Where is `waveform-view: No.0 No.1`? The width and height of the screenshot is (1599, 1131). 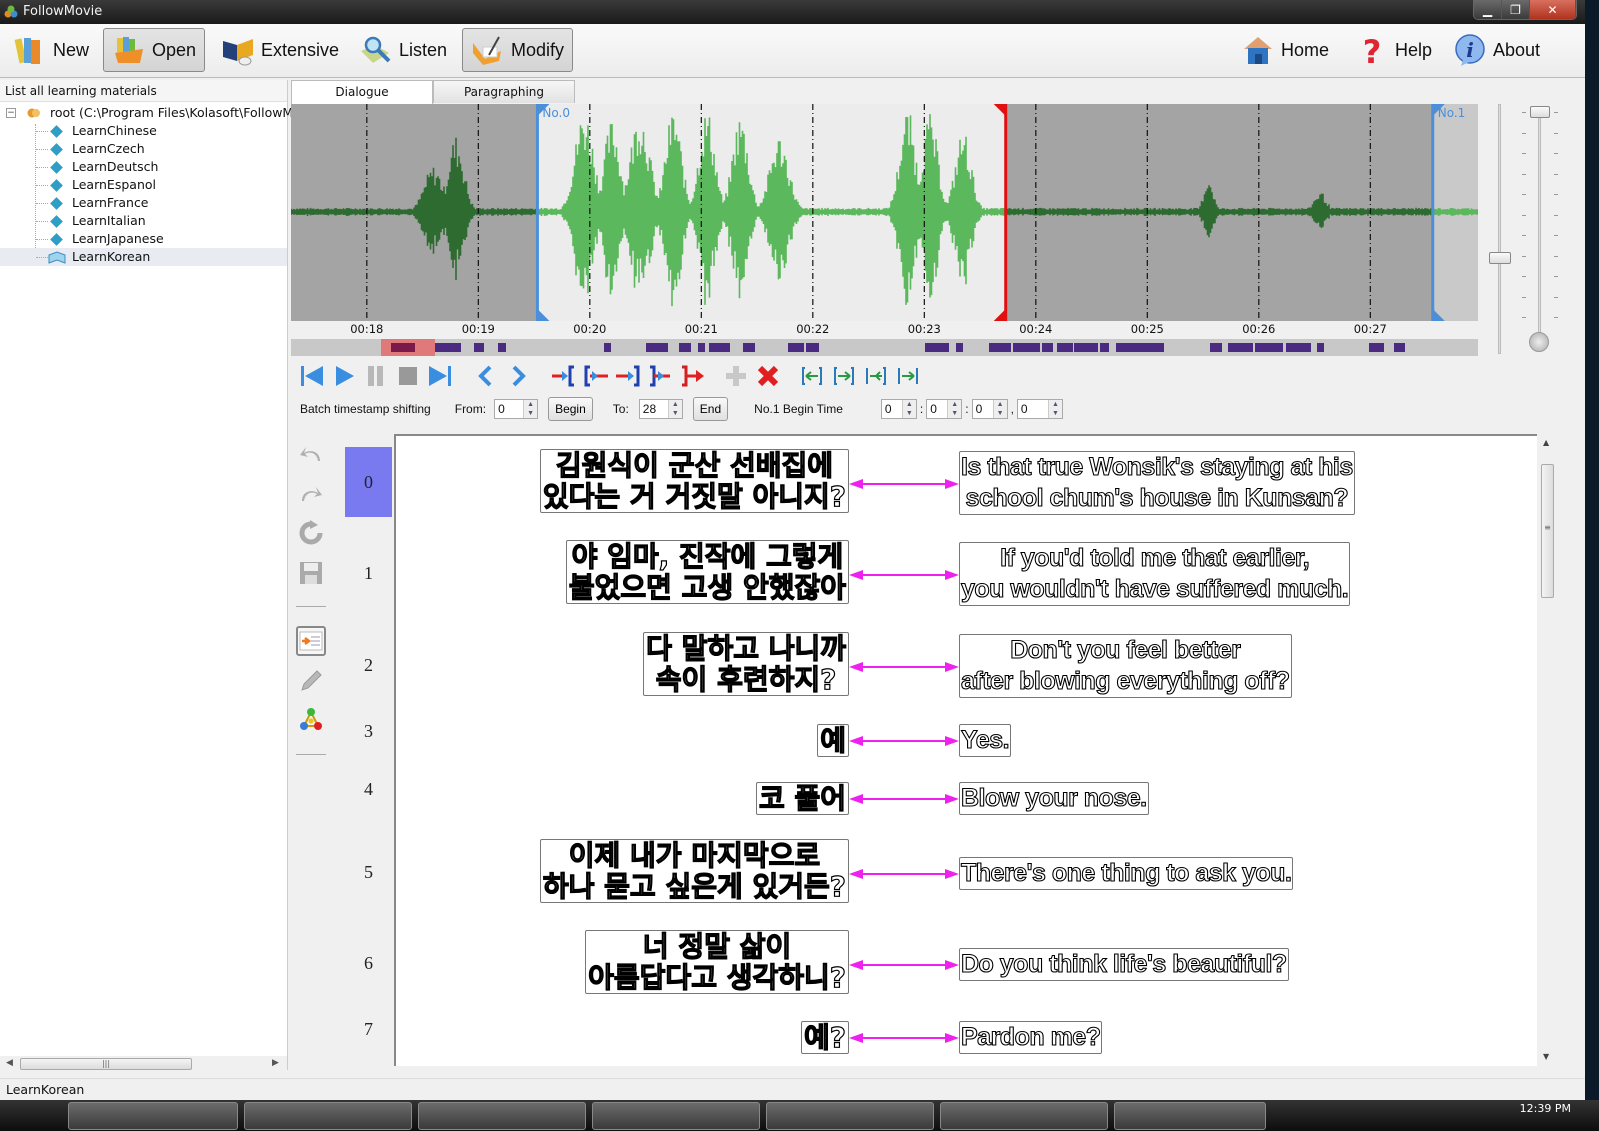
waveform-view: No.0 No.1 is located at coordinates (884, 212).